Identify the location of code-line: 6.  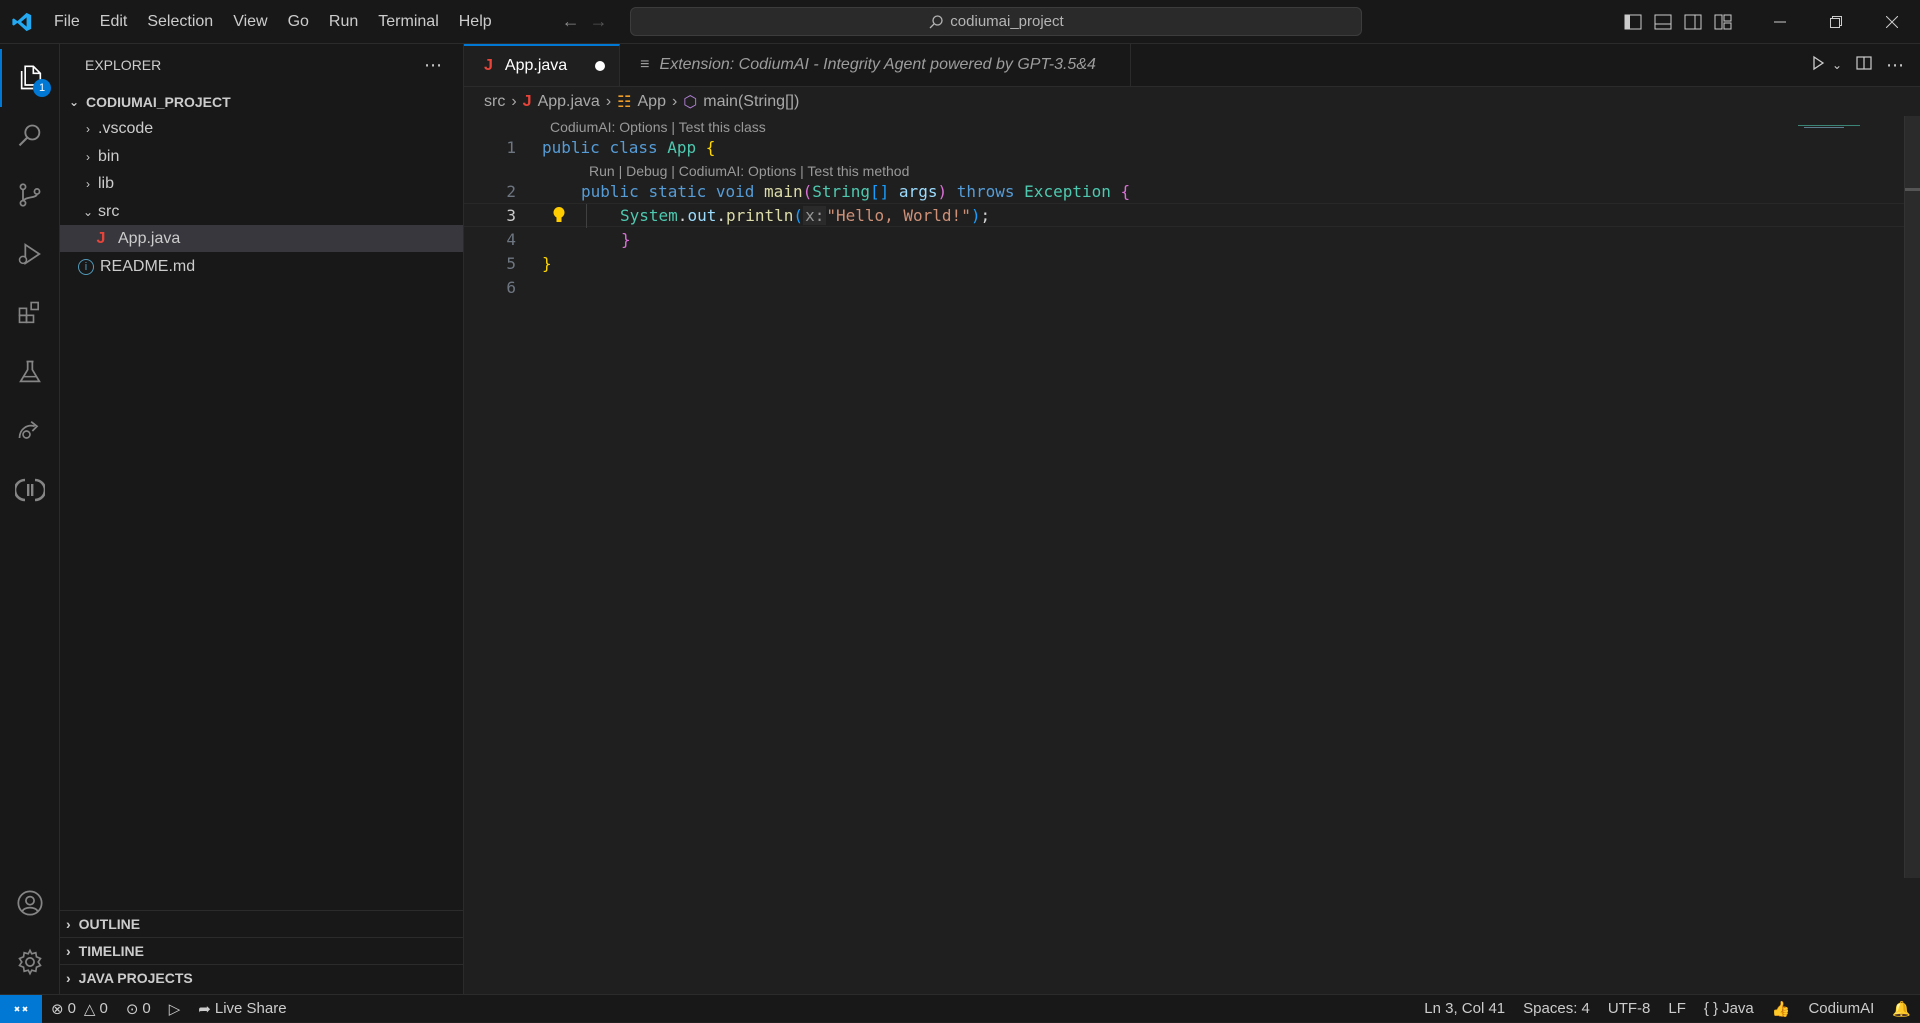
(1184, 287).